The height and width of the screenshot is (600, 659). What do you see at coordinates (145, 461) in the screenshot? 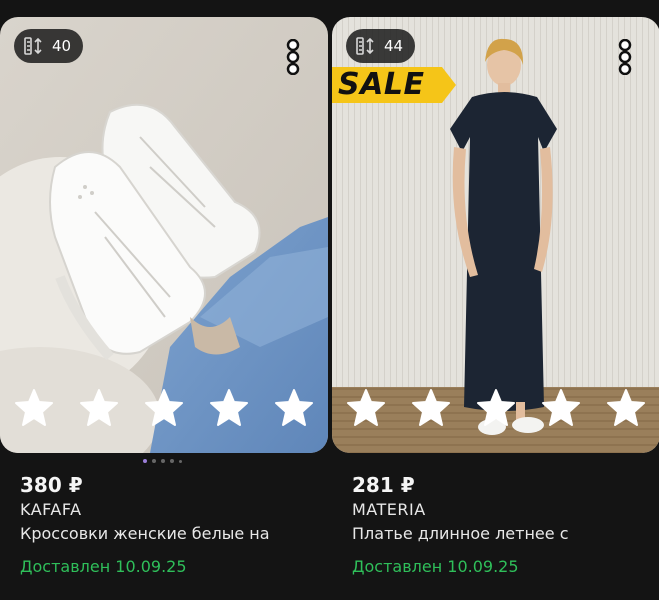
I see `carousel-dot-active` at bounding box center [145, 461].